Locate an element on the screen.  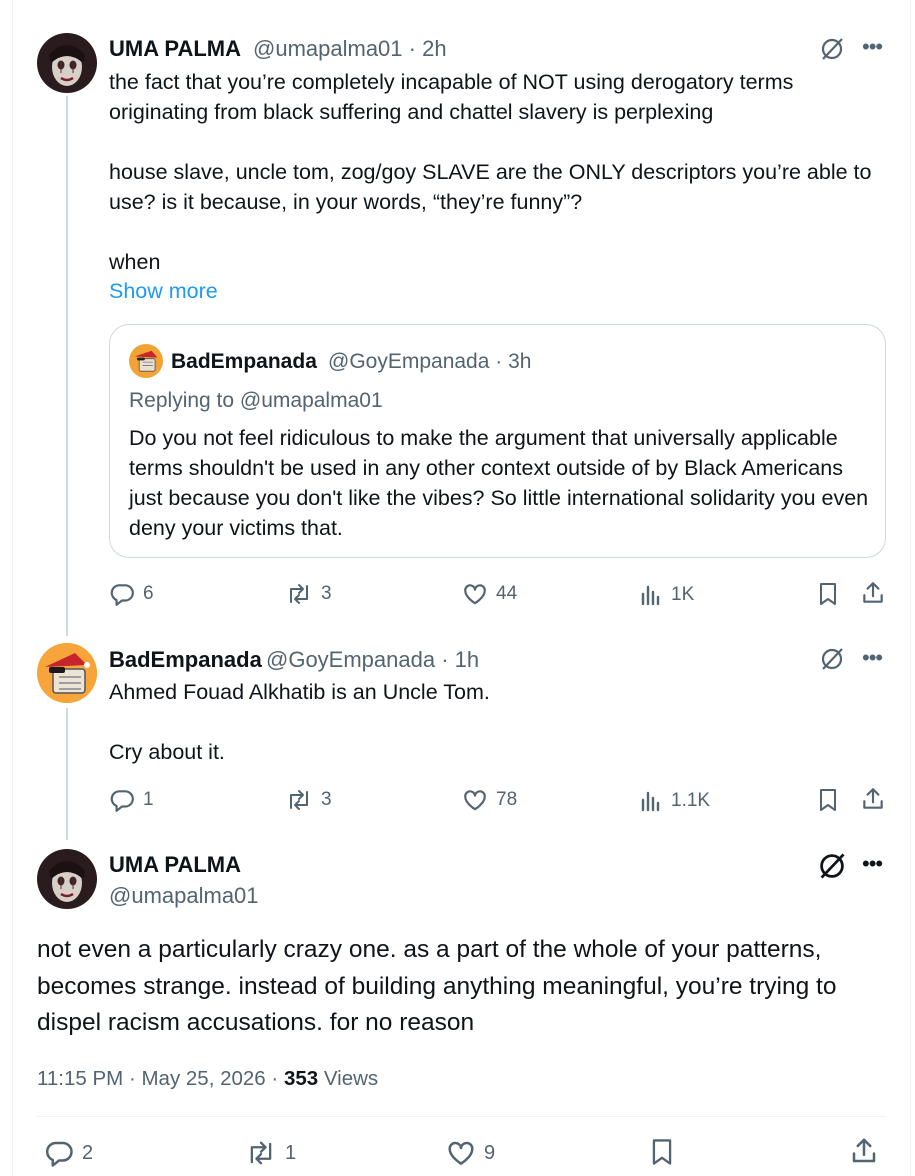
views-label: Views is located at coordinates (351, 1078).